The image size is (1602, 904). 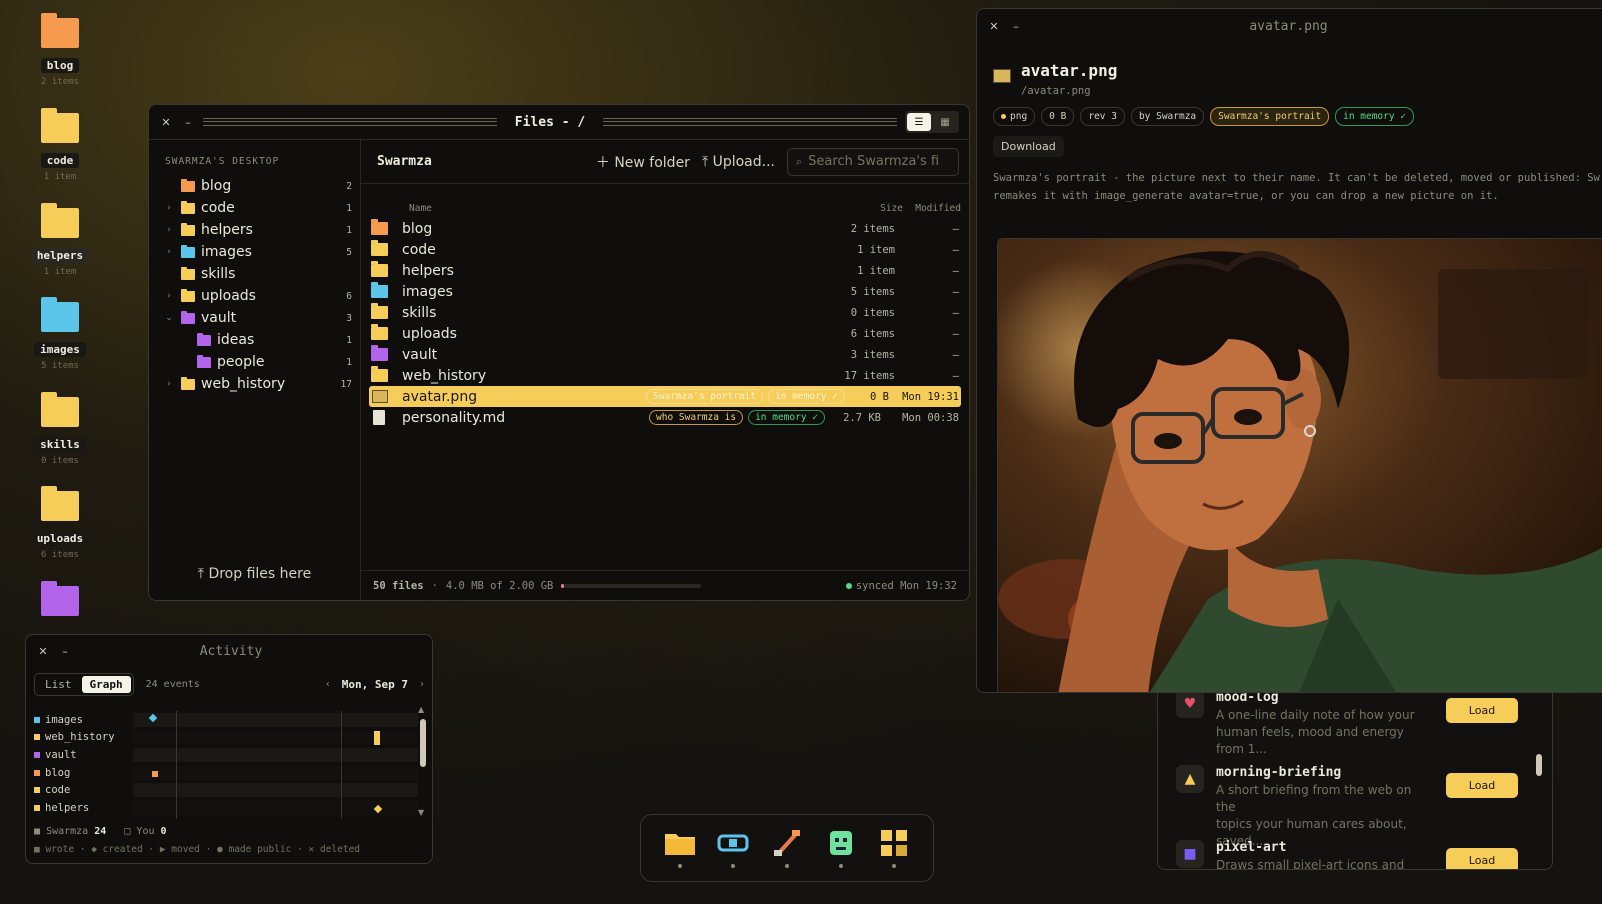 I want to click on lane-images: images, so click(x=226, y=720).